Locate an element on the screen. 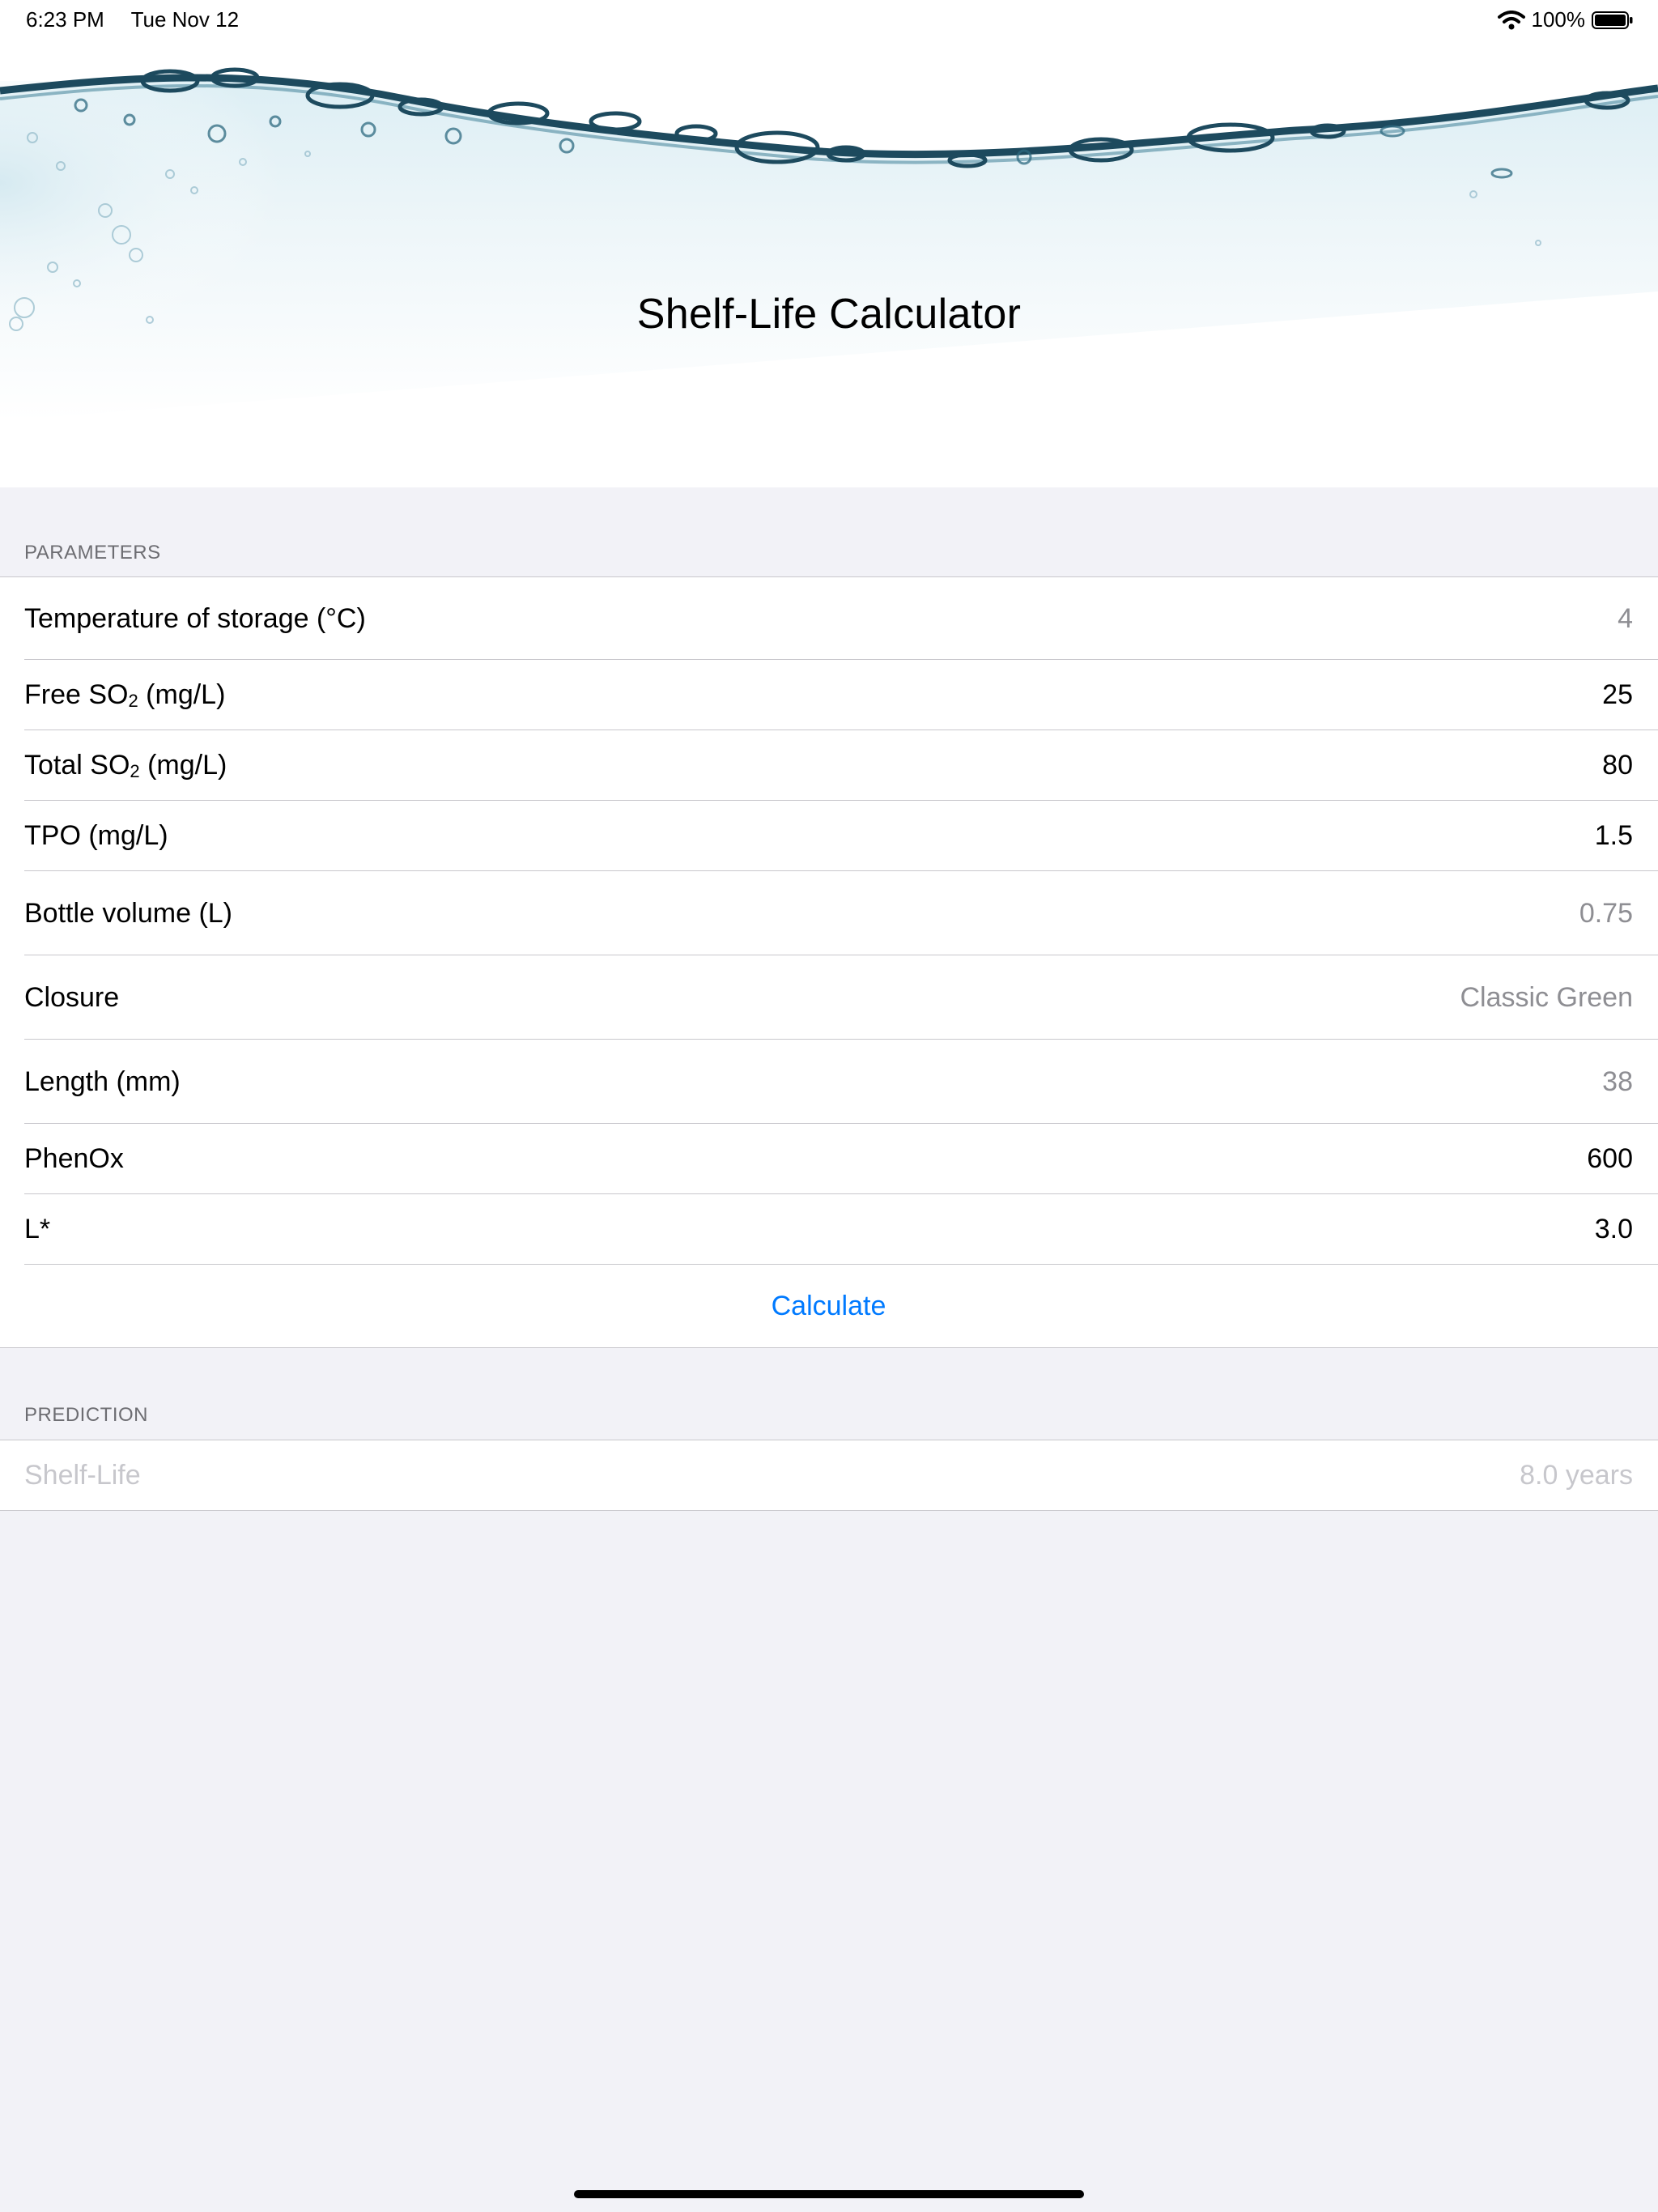 The width and height of the screenshot is (1658, 2212). row-label: Total SO2 (mg/L) is located at coordinates (125, 766).